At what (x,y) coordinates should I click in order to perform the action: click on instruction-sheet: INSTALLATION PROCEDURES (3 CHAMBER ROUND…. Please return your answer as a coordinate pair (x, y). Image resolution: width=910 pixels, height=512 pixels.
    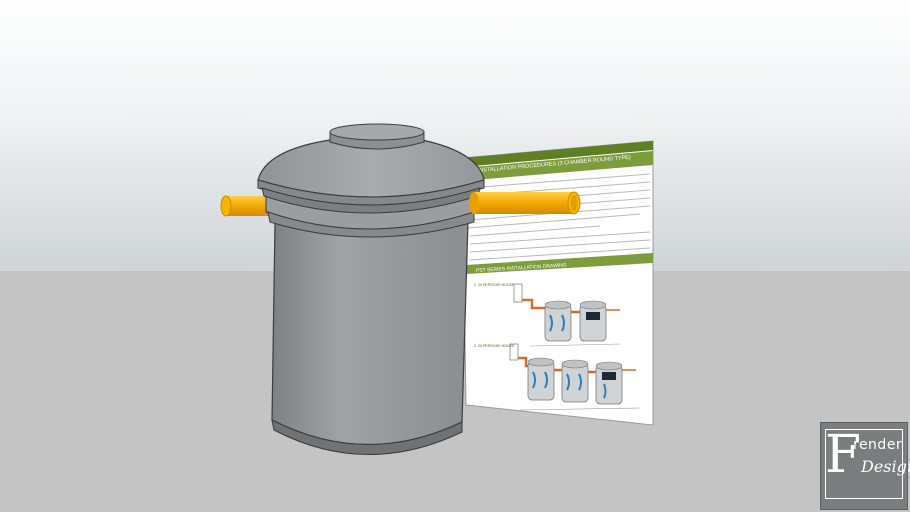
    Looking at the image, I should click on (557, 283).